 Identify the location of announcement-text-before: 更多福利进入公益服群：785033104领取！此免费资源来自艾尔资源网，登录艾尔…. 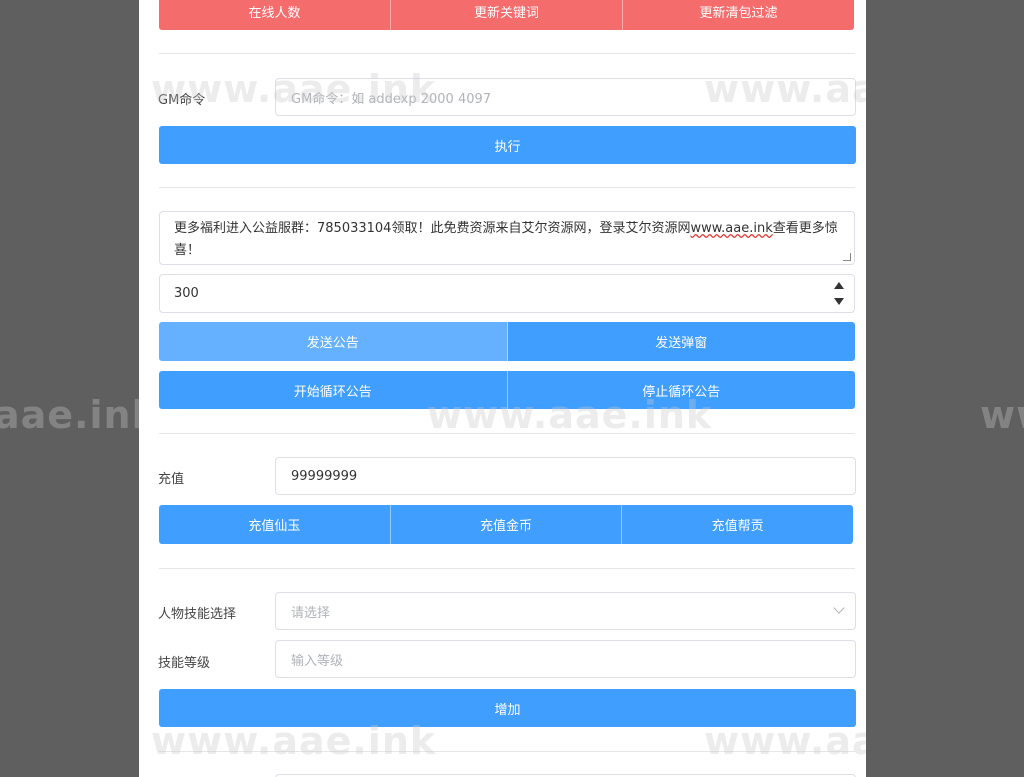
(432, 228).